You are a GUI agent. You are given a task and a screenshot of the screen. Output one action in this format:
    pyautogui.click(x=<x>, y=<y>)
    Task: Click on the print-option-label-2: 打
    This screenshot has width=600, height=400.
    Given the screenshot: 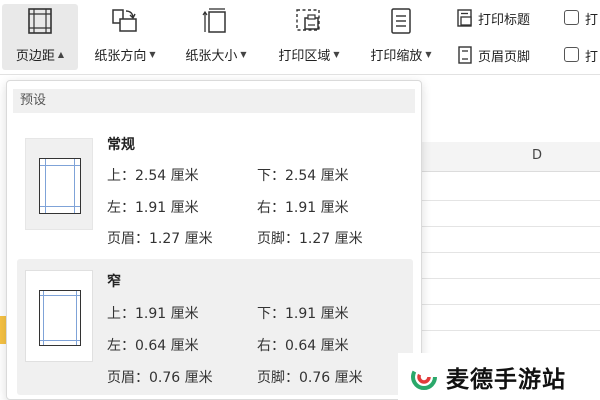 What is the action you would take?
    pyautogui.click(x=592, y=57)
    